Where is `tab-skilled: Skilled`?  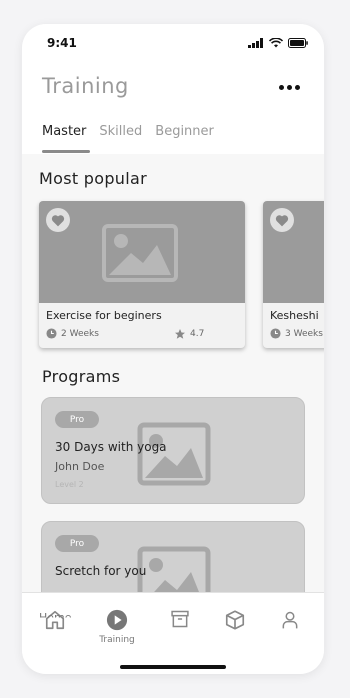
tab-skilled: Skilled is located at coordinates (120, 131).